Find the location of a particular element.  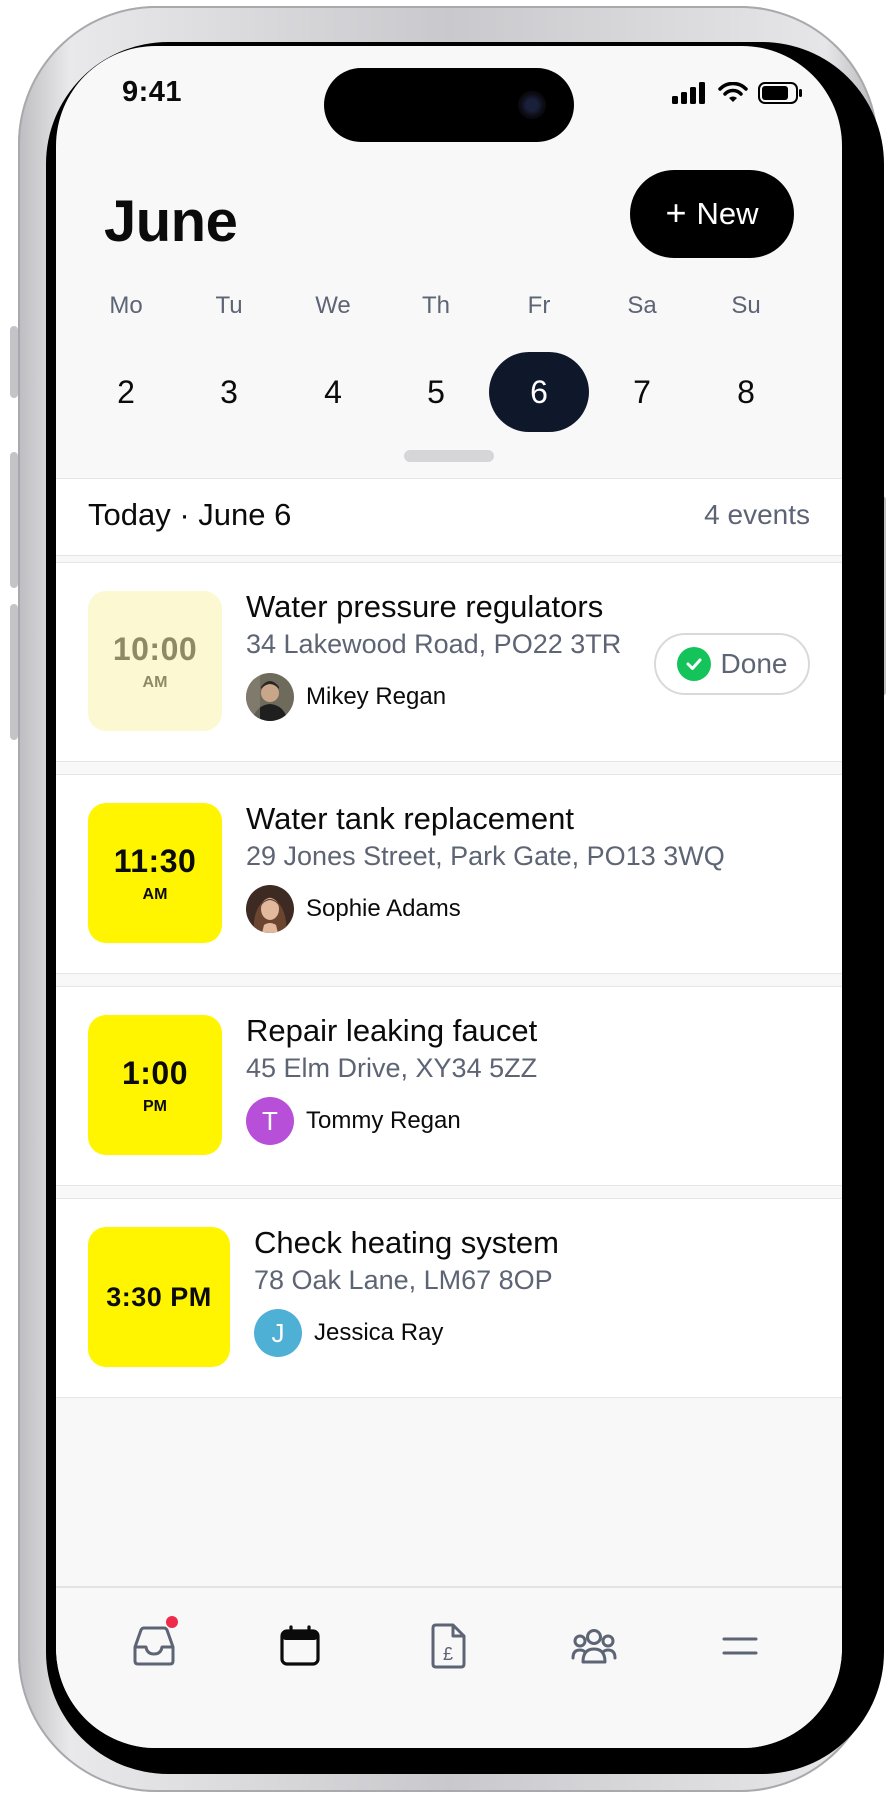

day-tu: Tu 3 is located at coordinates (229, 362).